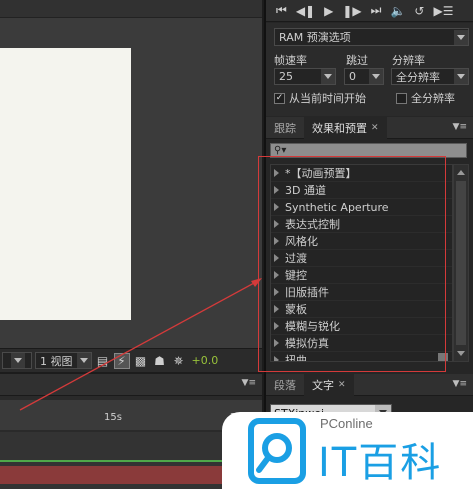 This screenshot has width=473, height=489. I want to click on tab-tracker: 跟踪, so click(285, 128).